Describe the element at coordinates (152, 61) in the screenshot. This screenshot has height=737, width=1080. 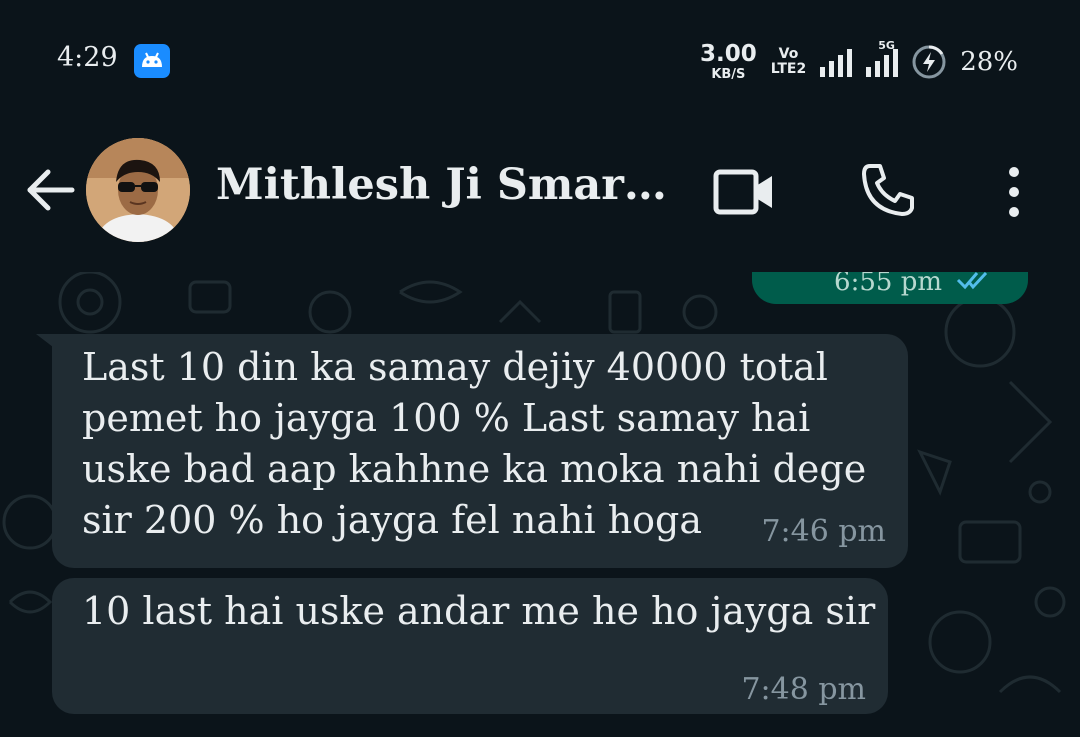
I see `android-notification-icon` at that location.